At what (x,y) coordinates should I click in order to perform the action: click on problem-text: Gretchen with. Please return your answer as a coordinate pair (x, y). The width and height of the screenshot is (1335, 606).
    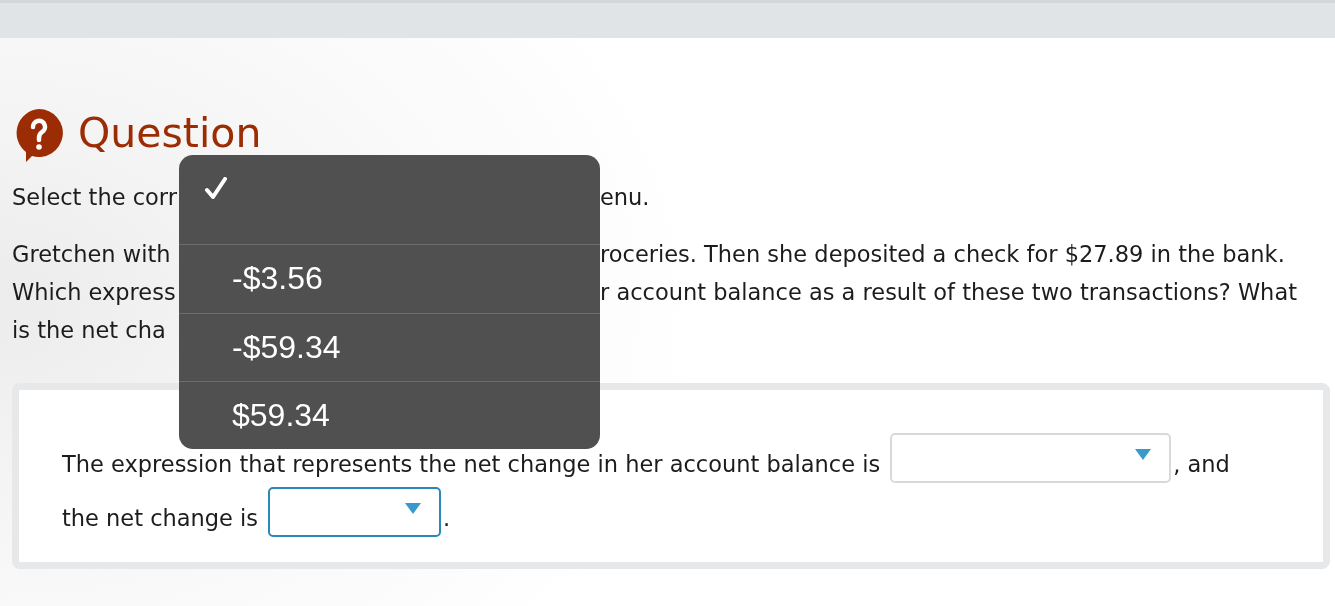
    Looking at the image, I should click on (92, 254).